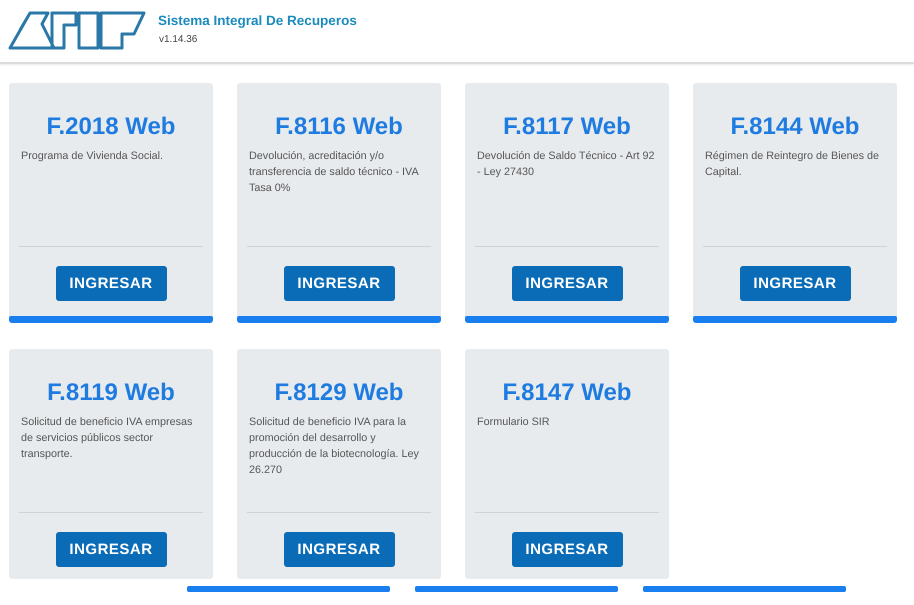 The image size is (914, 605). I want to click on card-title: F.2018 Web, so click(111, 127).